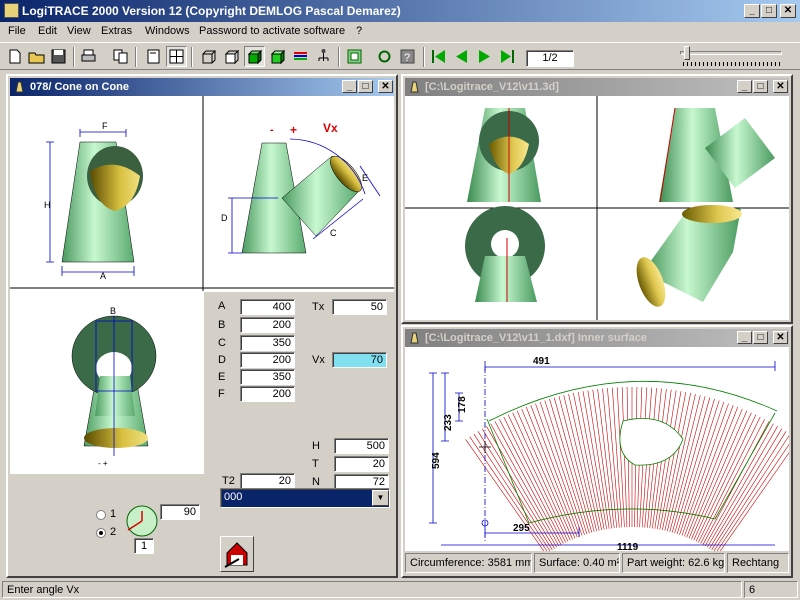  Describe the element at coordinates (58, 56) in the screenshot. I see `save-icon` at that location.